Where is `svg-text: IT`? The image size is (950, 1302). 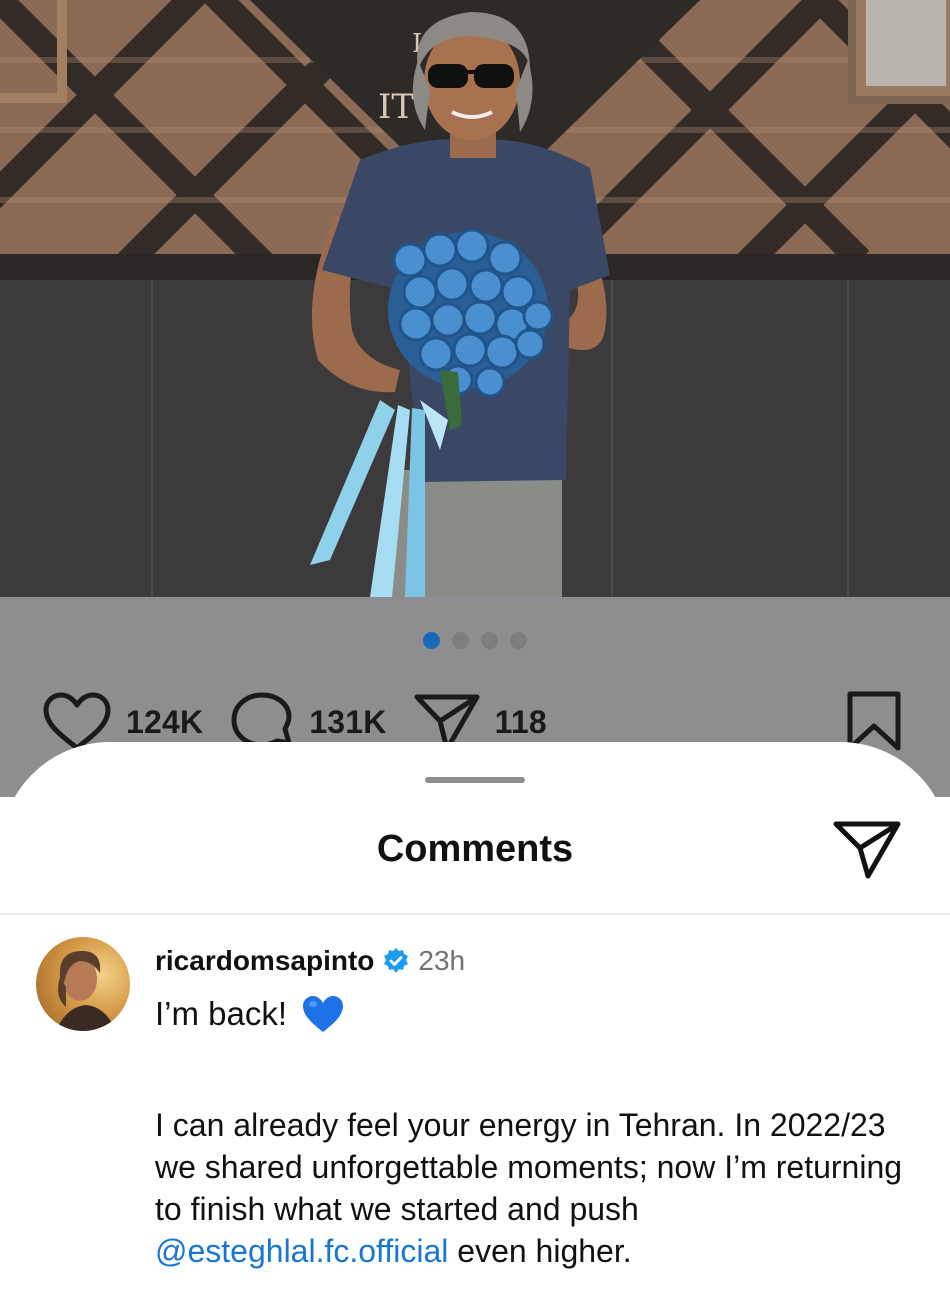 svg-text: IT is located at coordinates (396, 107).